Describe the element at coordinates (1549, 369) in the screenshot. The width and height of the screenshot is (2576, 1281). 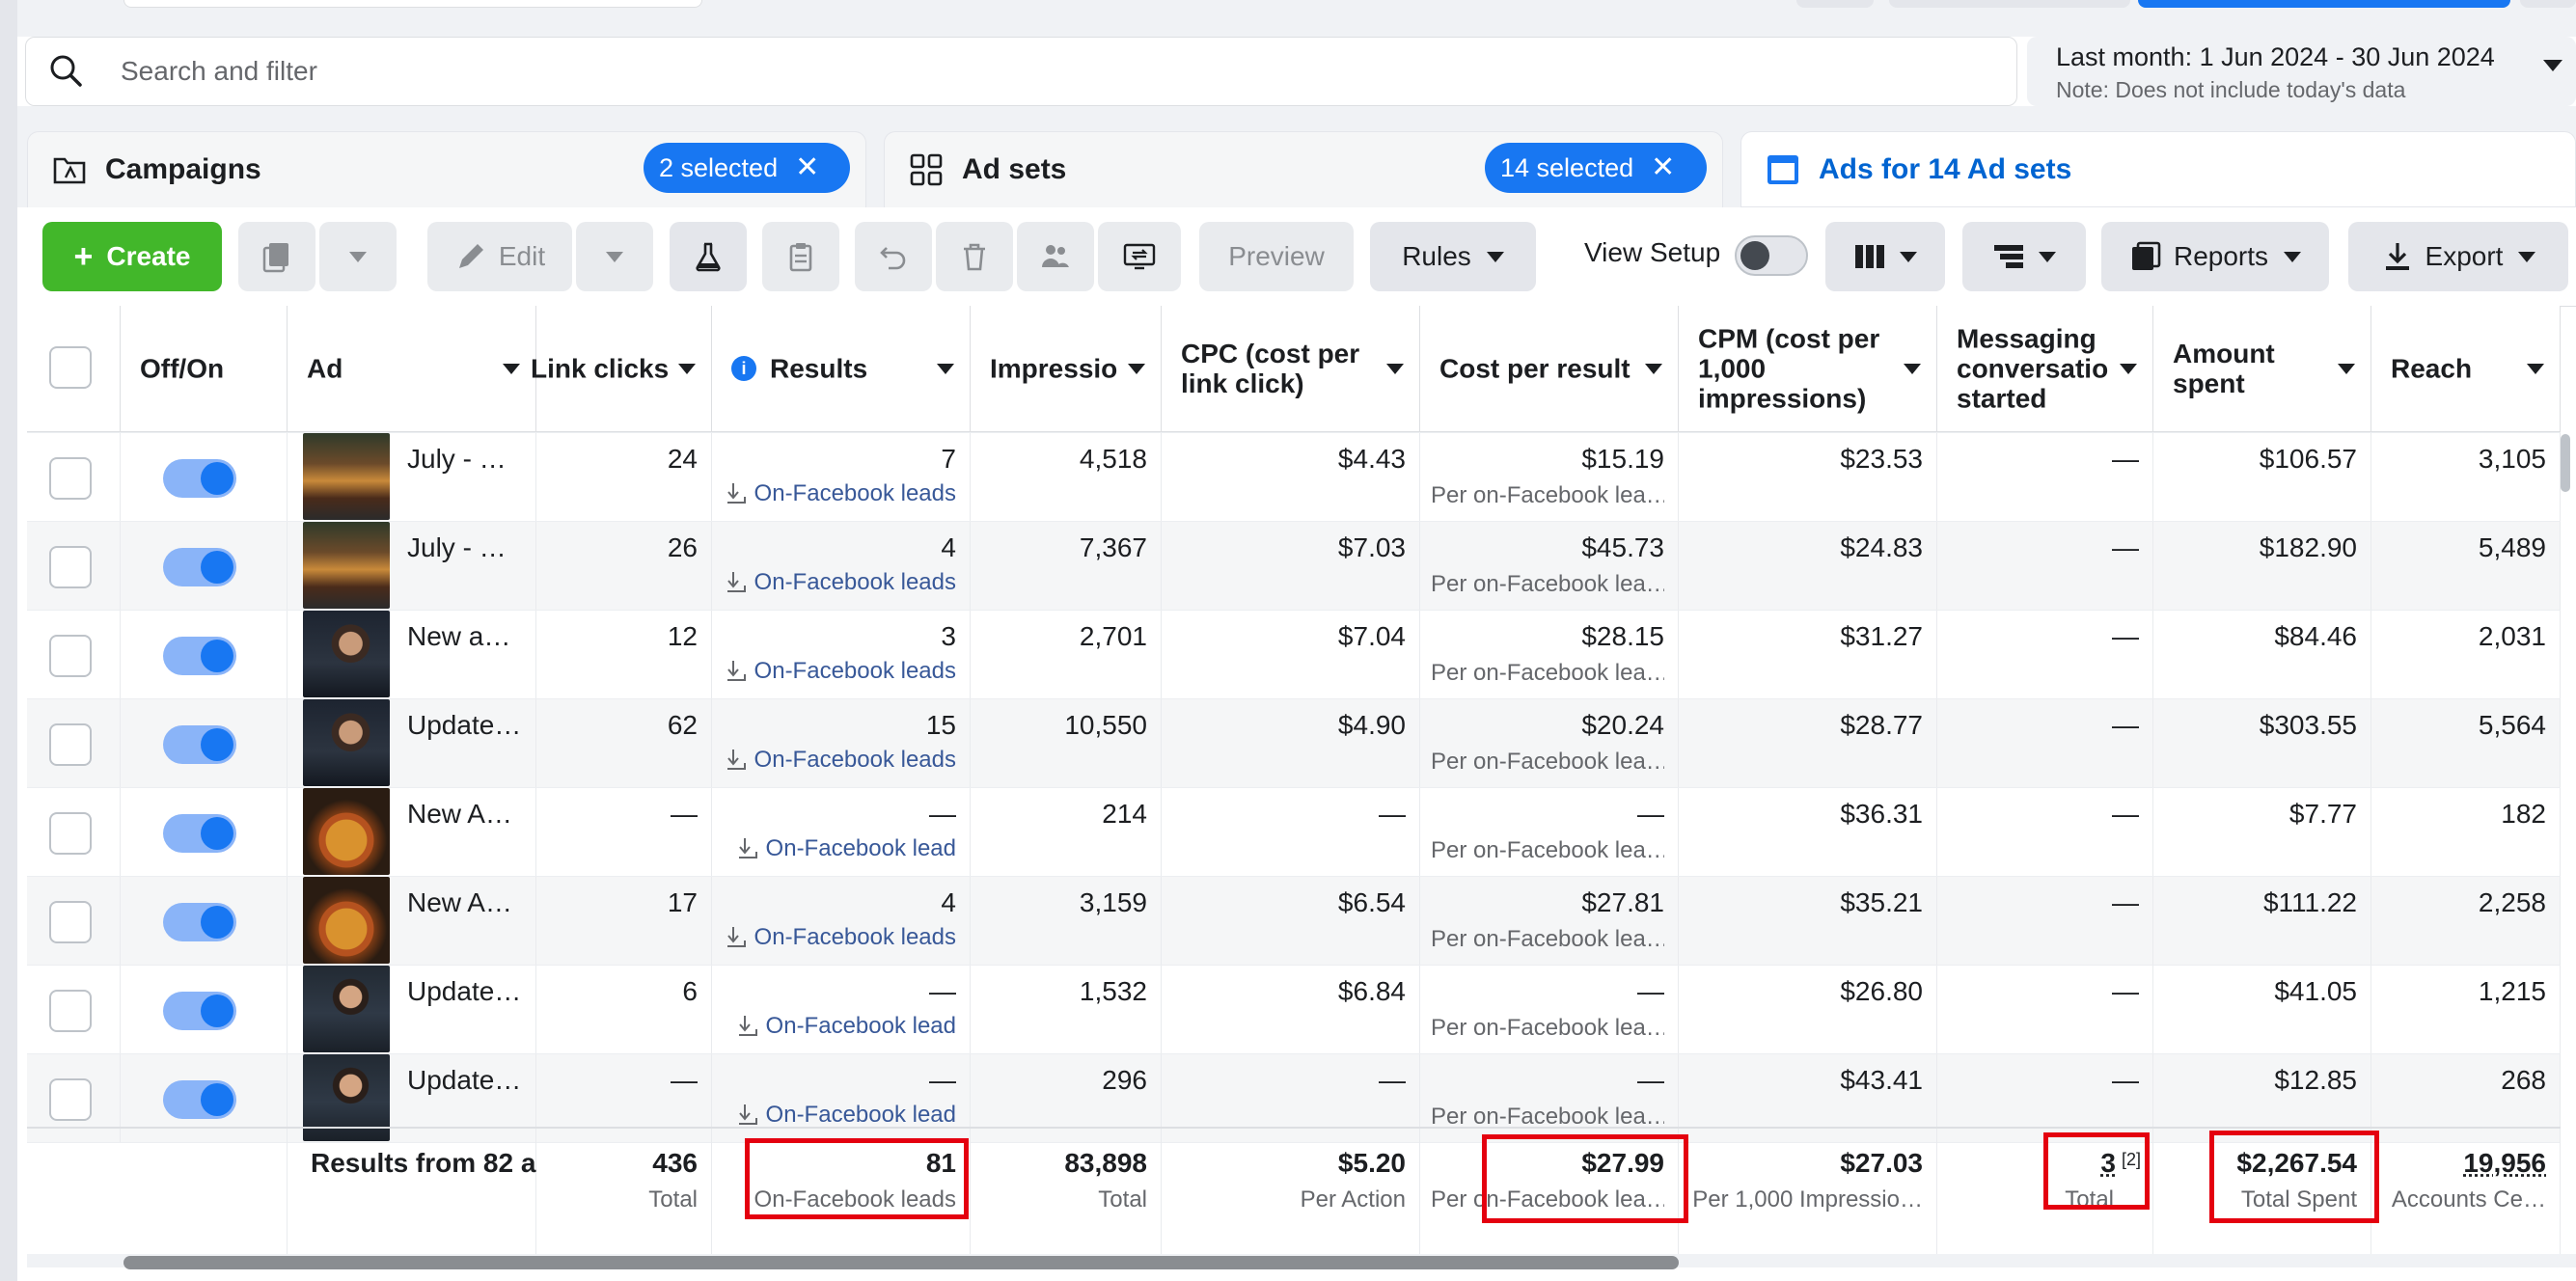
I see `header-cost-per-result: Cost per result` at that location.